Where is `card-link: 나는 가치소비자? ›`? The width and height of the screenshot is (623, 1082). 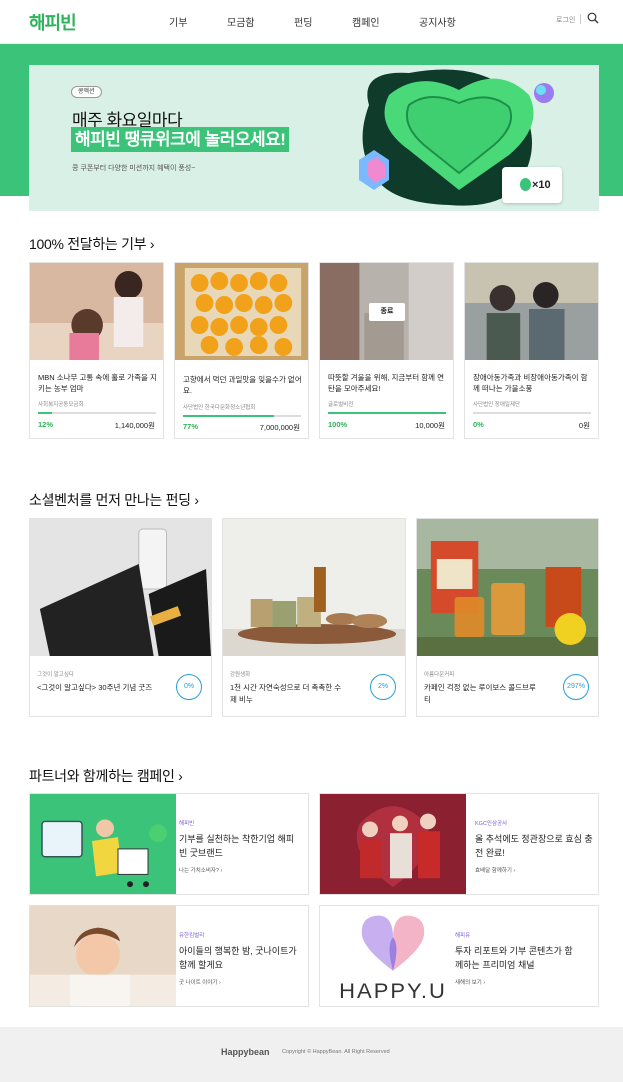
card-link: 나는 가치소비자? › is located at coordinates (200, 870).